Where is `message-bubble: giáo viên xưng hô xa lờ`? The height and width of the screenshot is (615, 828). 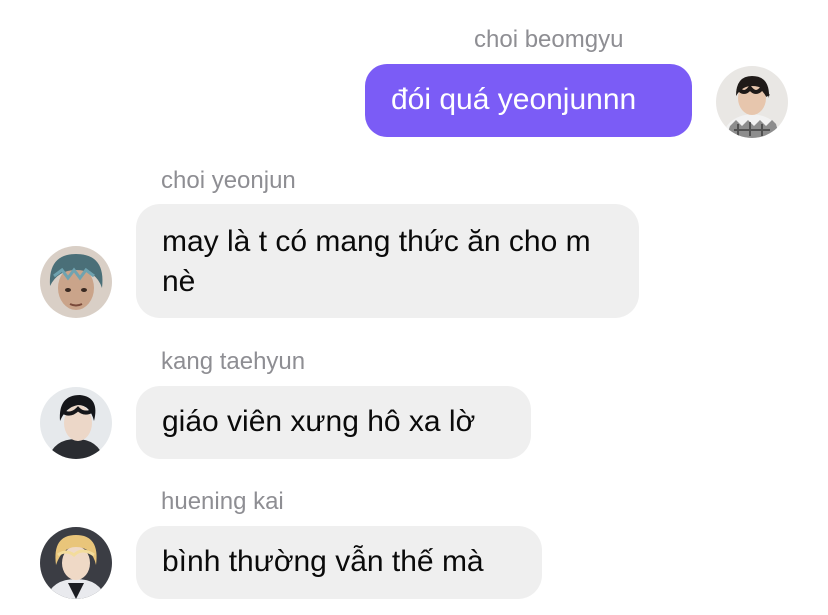
message-bubble: giáo viên xưng hô xa lờ is located at coordinates (333, 422).